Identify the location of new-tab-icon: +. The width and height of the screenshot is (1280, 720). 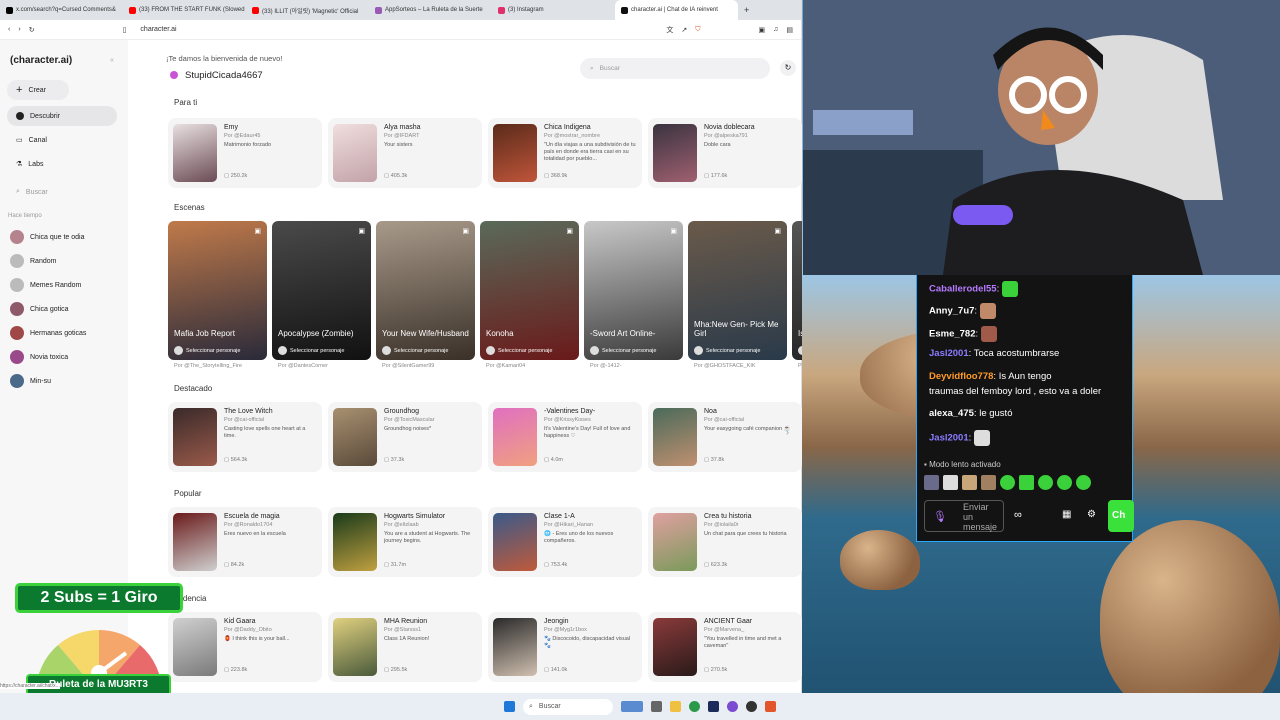
(746, 10).